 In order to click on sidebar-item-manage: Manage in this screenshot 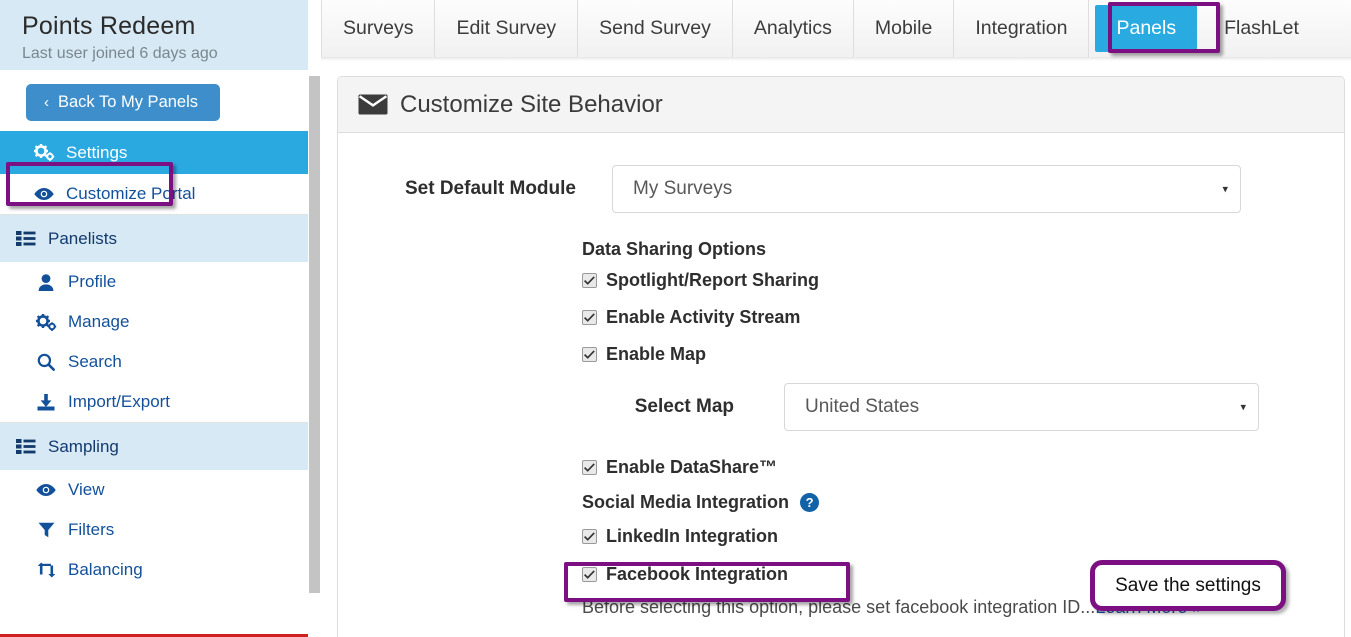, I will do `click(154, 322)`.